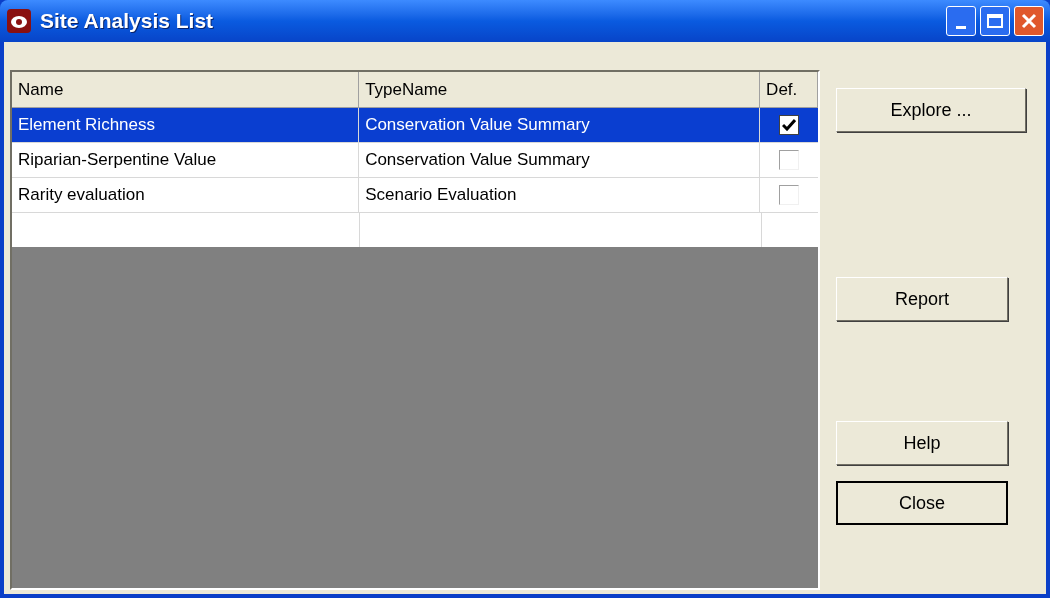  I want to click on app-logo-icon, so click(19, 21).